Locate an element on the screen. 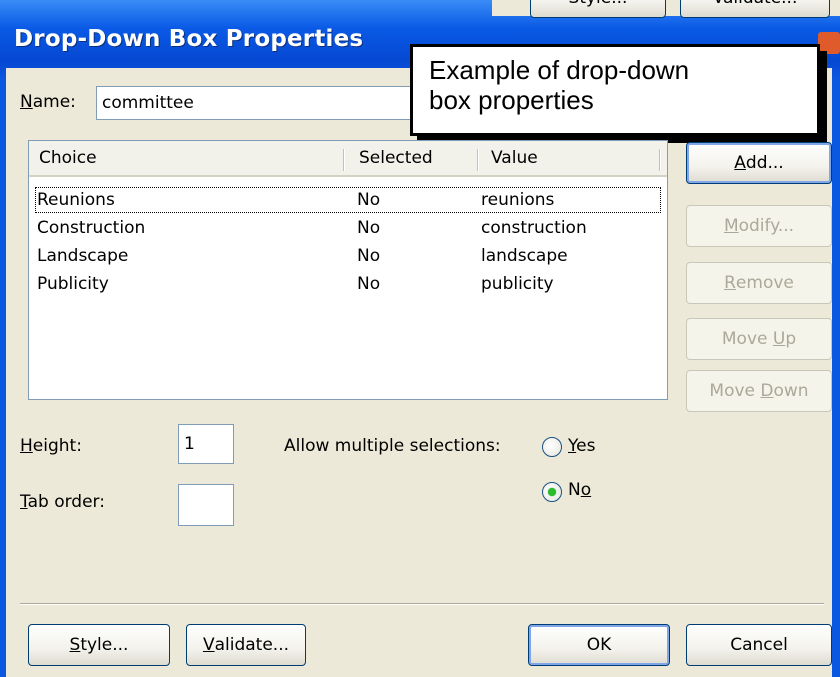  annotation-callout: Example of drop-down box properties is located at coordinates (615, 90).